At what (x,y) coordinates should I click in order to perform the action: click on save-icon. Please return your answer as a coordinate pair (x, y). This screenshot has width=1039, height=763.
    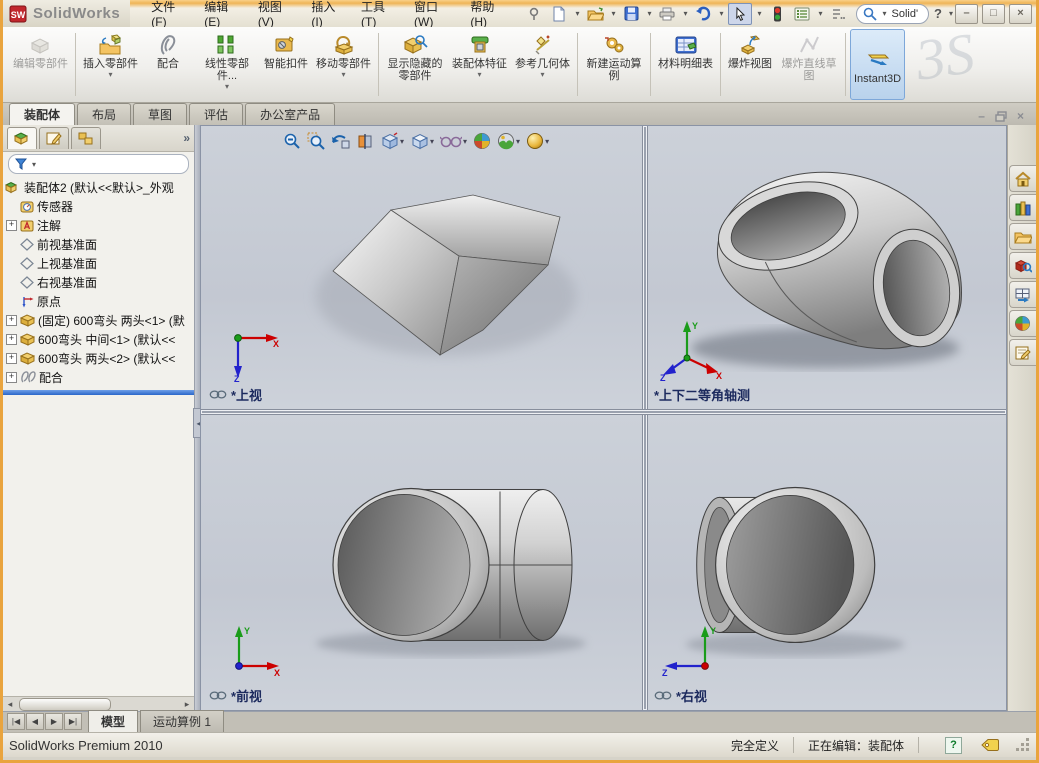
    Looking at the image, I should click on (631, 14).